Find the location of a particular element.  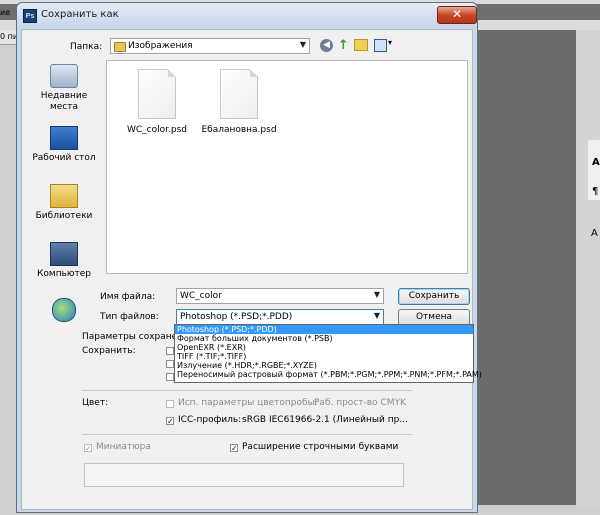

lowercase-extension-label: Расширение строчными буквами is located at coordinates (320, 447).